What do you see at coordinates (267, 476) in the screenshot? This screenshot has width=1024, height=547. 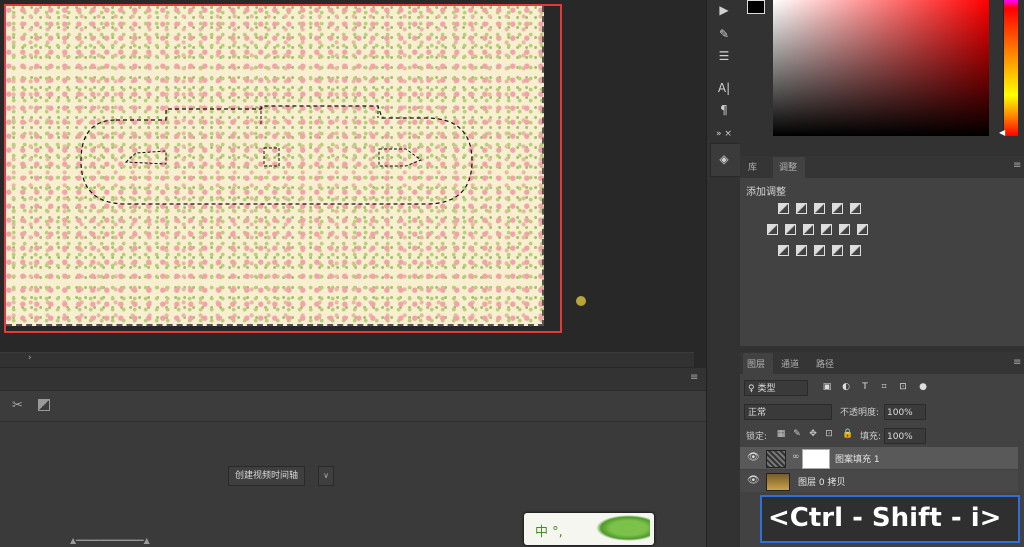 I see `create-video-timeline-button: 创建视频时间轴` at bounding box center [267, 476].